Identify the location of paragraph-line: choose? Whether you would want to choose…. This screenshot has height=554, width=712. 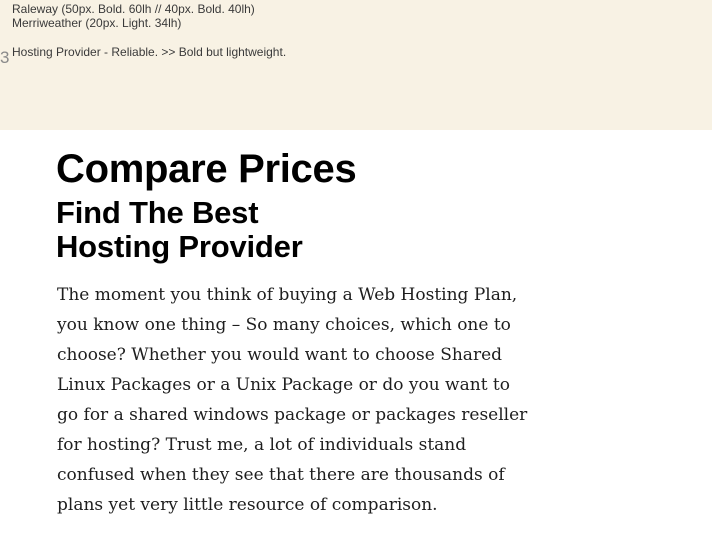
(280, 355).